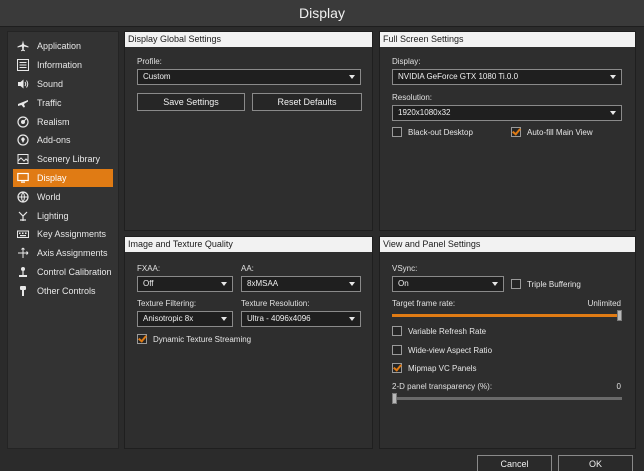 This screenshot has width=644, height=471. Describe the element at coordinates (191, 102) in the screenshot. I see `save-settings-button: Save Settings` at that location.